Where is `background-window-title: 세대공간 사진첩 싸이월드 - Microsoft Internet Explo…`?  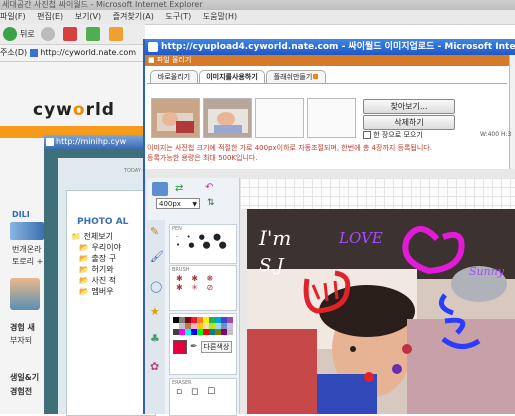 background-window-title: 세대공간 사진첩 싸이월드 - Microsoft Internet Explo… is located at coordinates (257, 5).